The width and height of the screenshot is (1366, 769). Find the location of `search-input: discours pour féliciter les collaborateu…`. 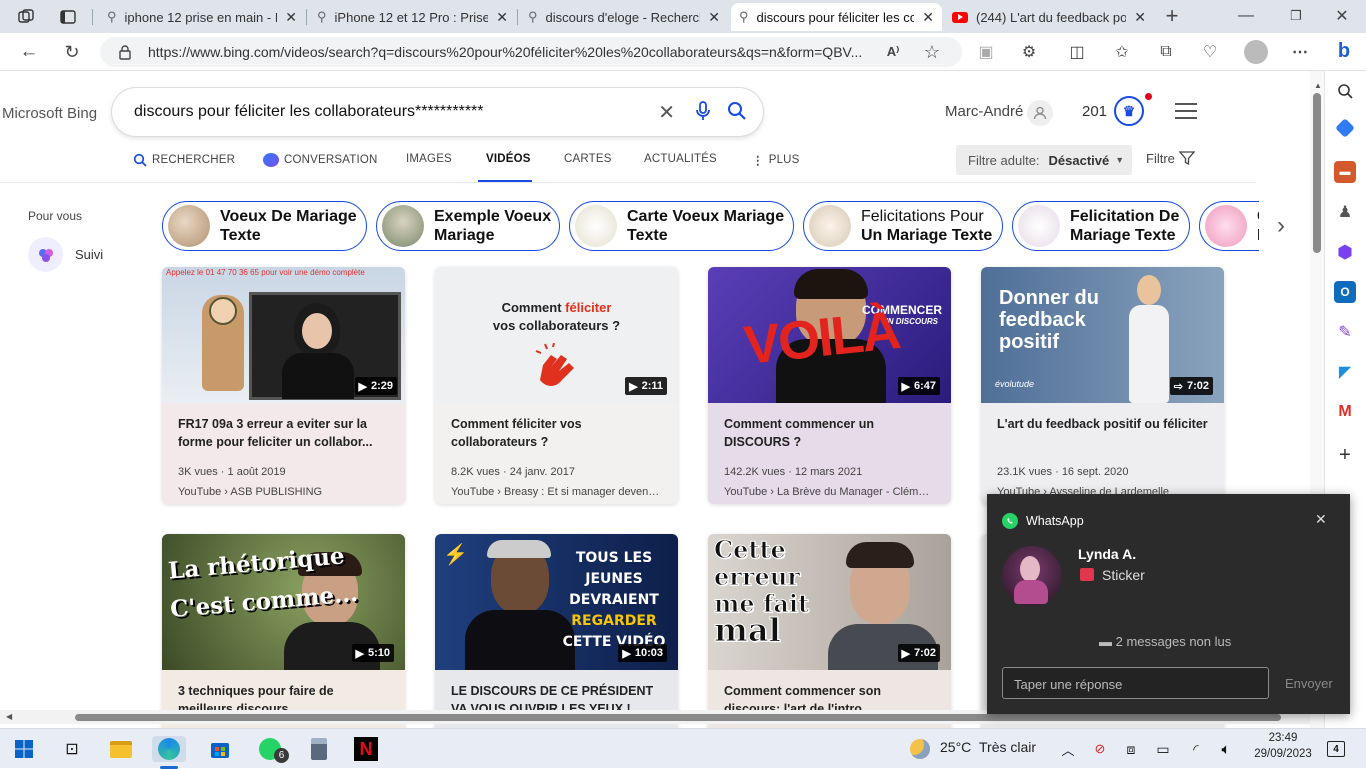

search-input: discours pour féliciter les collaborateu… is located at coordinates (309, 112).